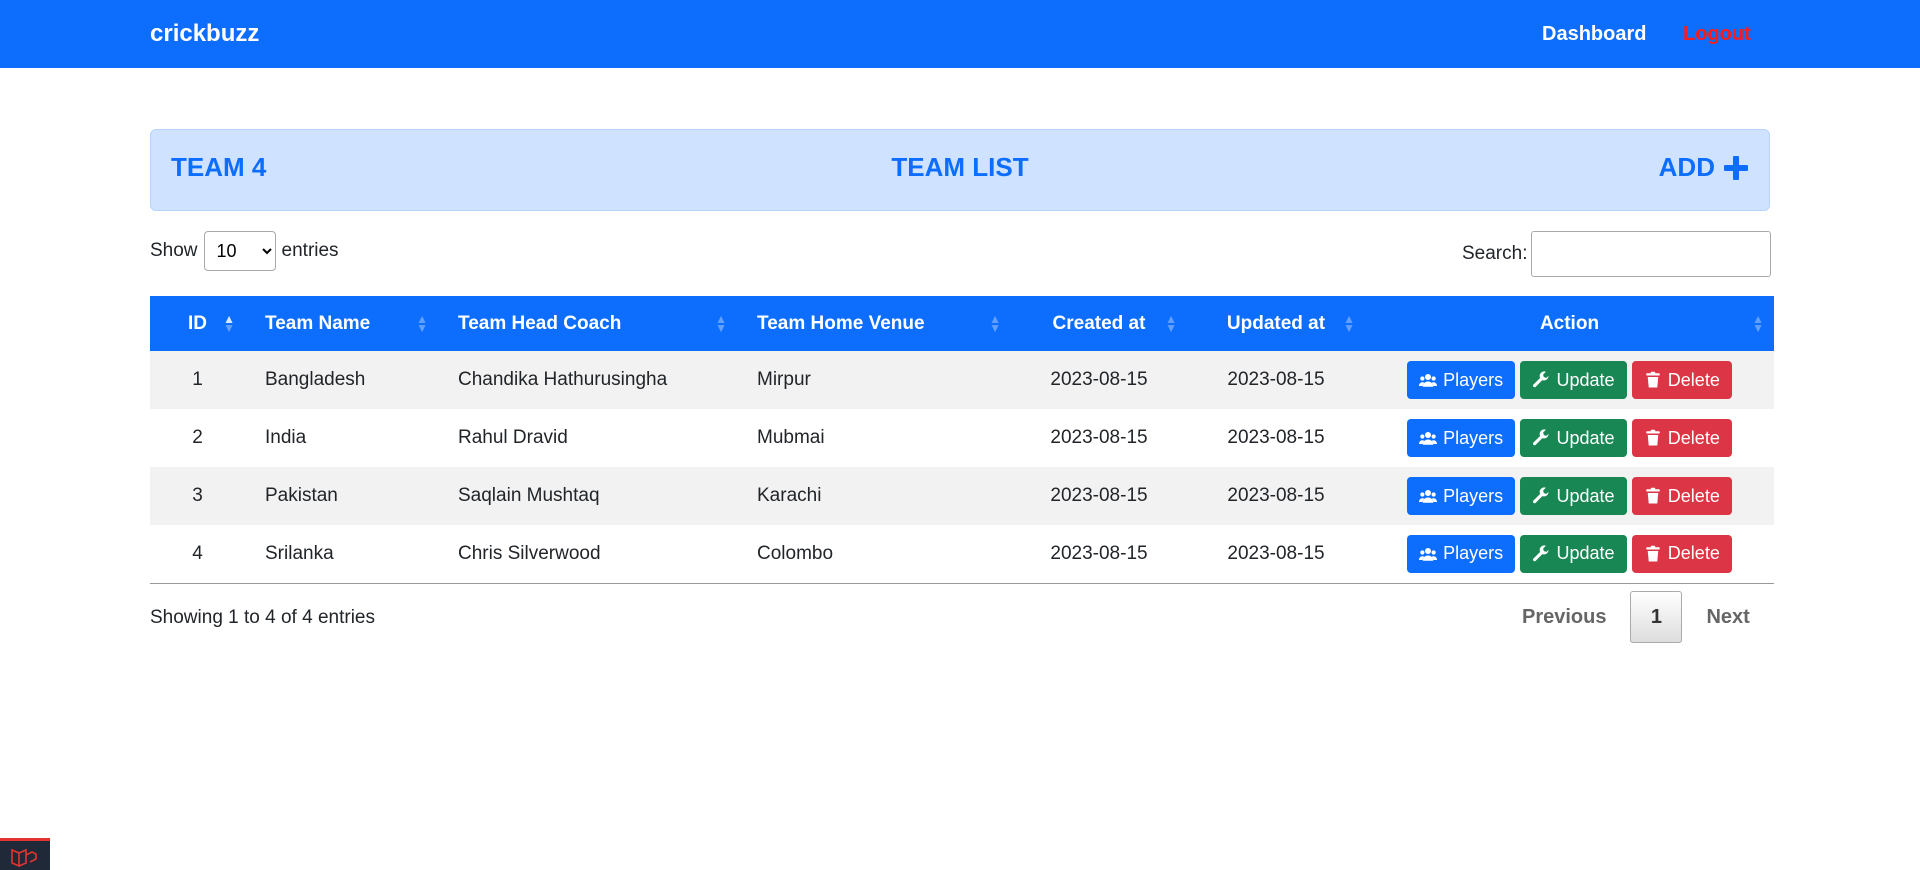  What do you see at coordinates (197, 553) in the screenshot?
I see `cell-id: 4` at bounding box center [197, 553].